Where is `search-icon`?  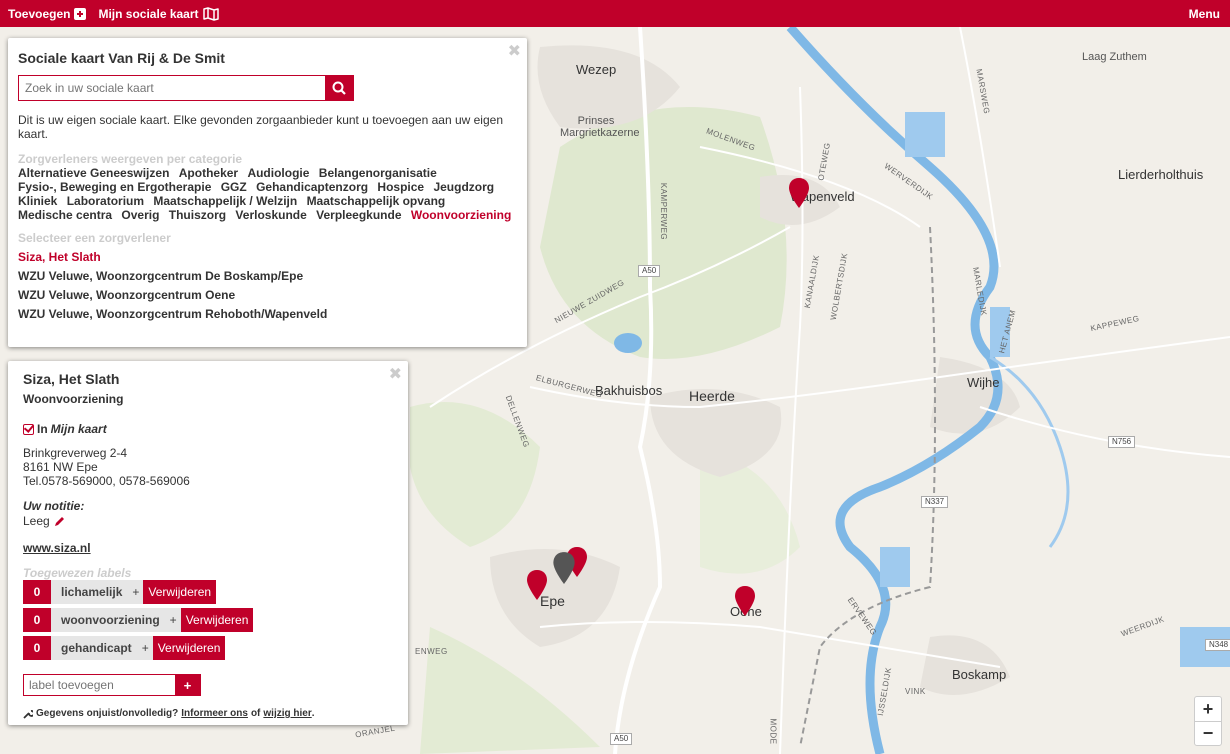 search-icon is located at coordinates (339, 88).